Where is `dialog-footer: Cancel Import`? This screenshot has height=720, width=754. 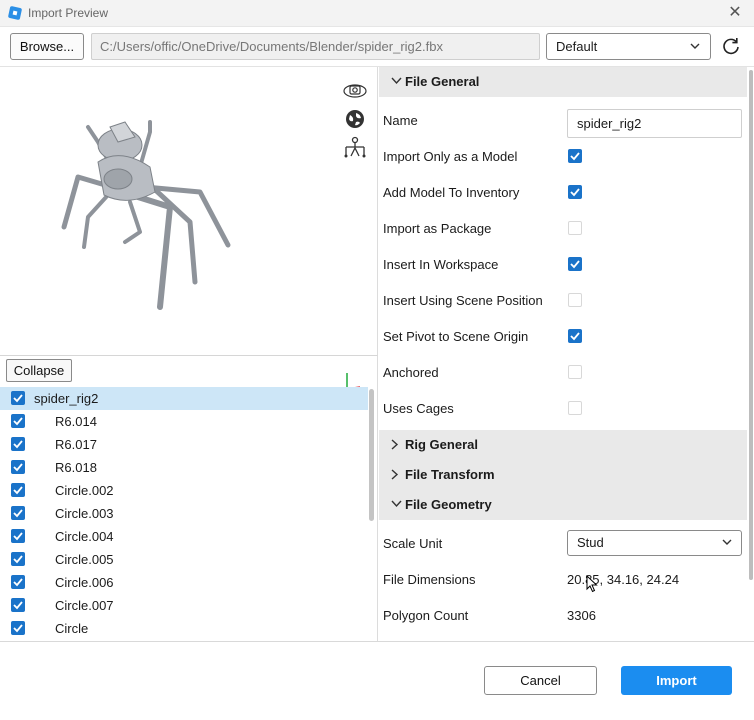 dialog-footer: Cancel Import is located at coordinates (377, 680).